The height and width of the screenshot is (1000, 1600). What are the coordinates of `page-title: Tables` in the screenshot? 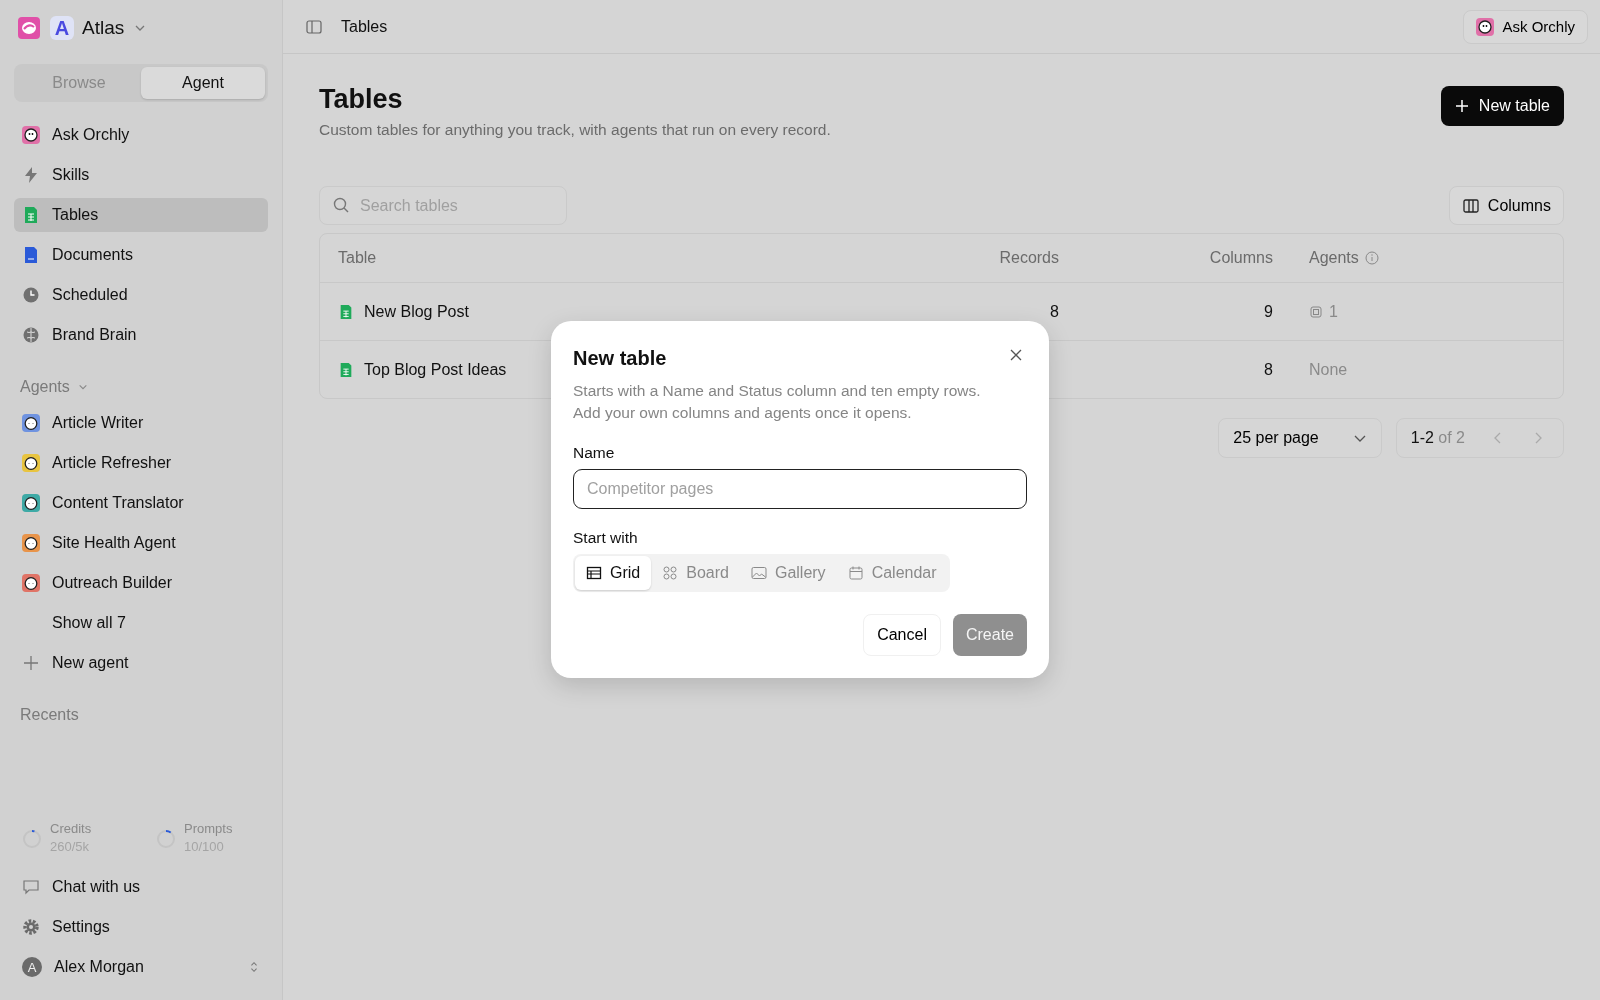 It's located at (361, 99).